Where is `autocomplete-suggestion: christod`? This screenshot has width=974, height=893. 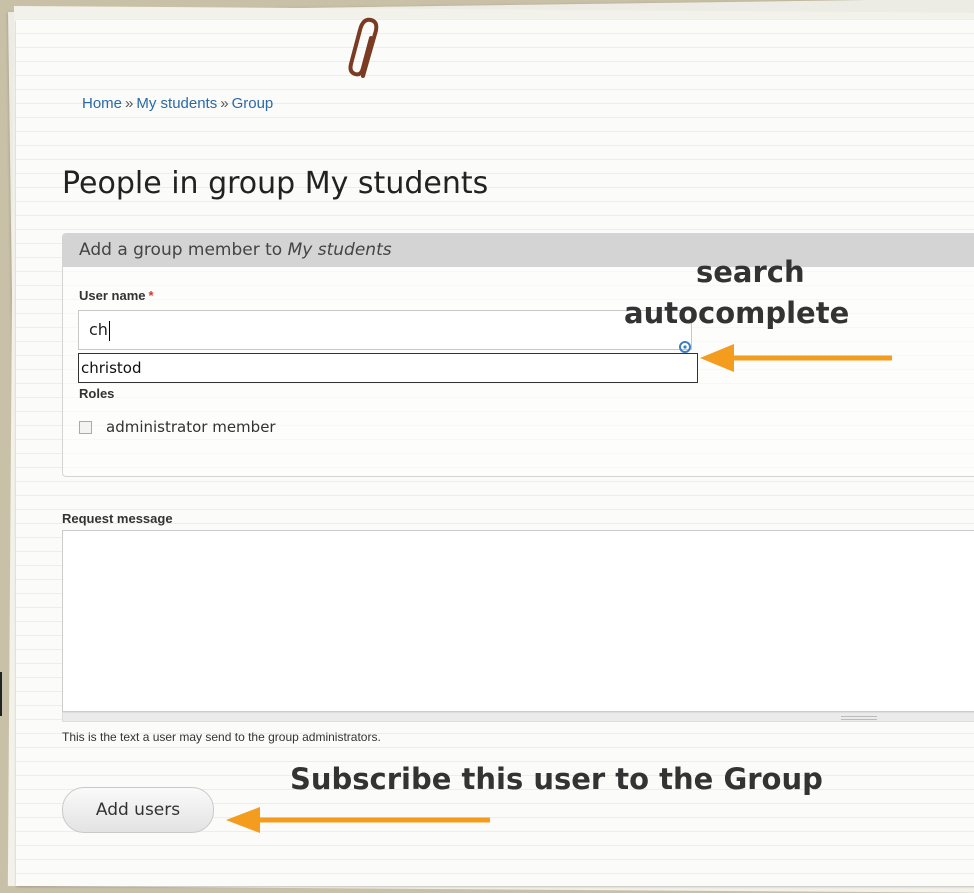 autocomplete-suggestion: christod is located at coordinates (388, 368).